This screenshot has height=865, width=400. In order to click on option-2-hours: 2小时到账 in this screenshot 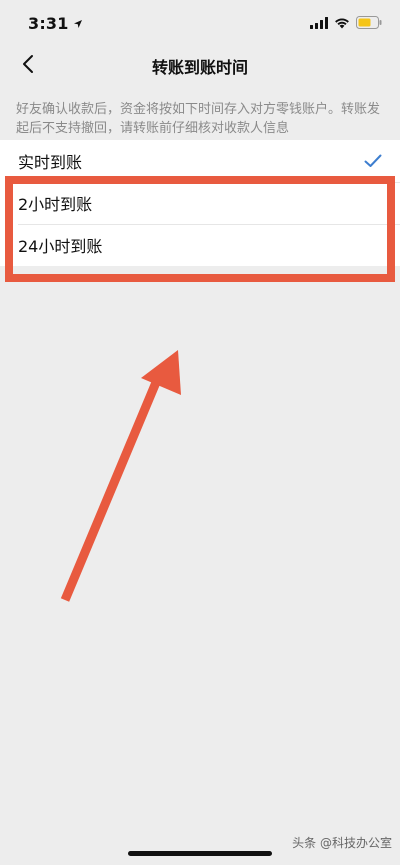, I will do `click(200, 203)`.